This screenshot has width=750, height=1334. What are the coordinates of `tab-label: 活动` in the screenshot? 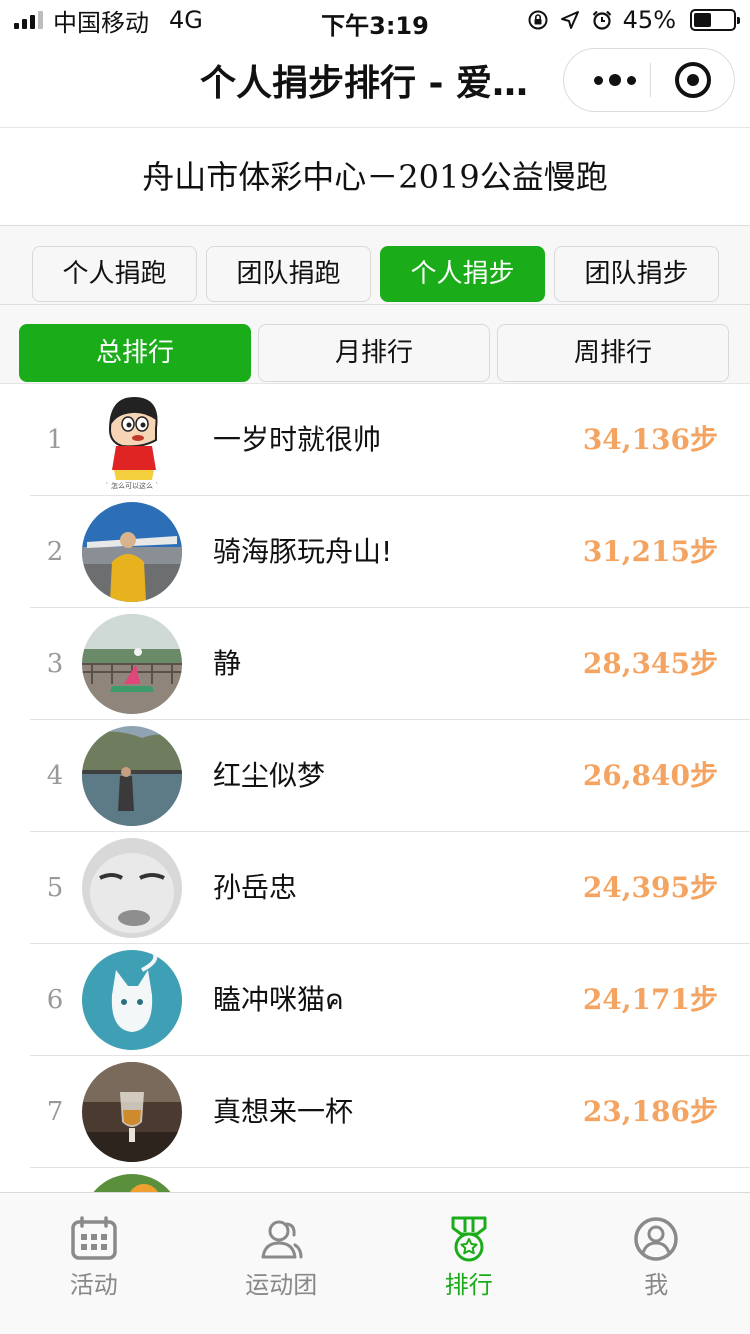 It's located at (93, 1285).